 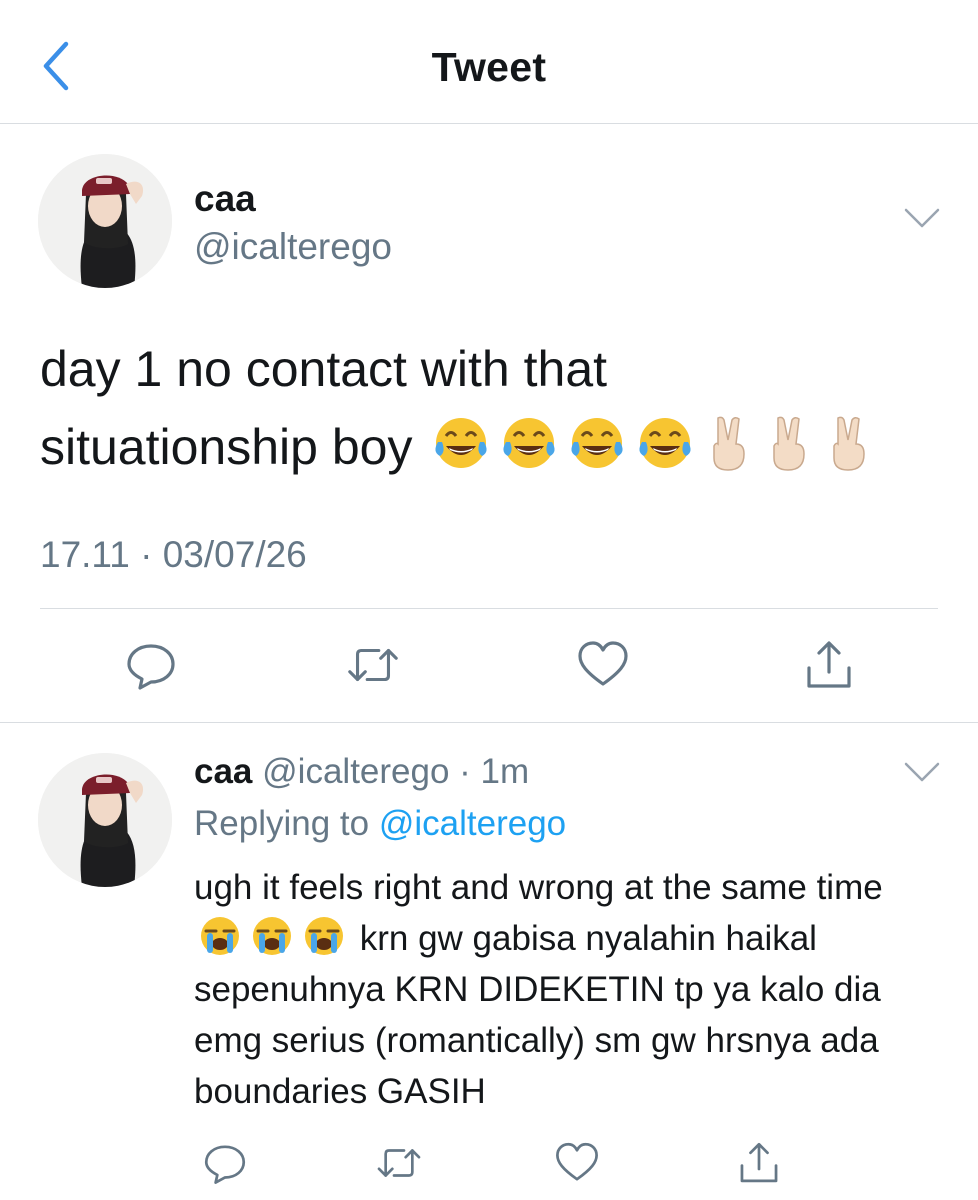 What do you see at coordinates (324, 369) in the screenshot?
I see `tweet-text-line: day 1 no contact with that` at bounding box center [324, 369].